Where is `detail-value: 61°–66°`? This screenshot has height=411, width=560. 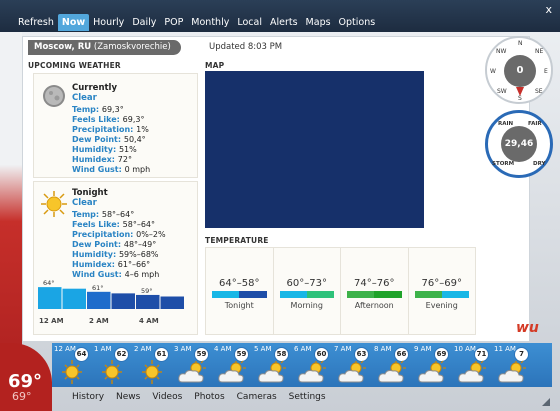 detail-value: 61°–66° is located at coordinates (134, 264).